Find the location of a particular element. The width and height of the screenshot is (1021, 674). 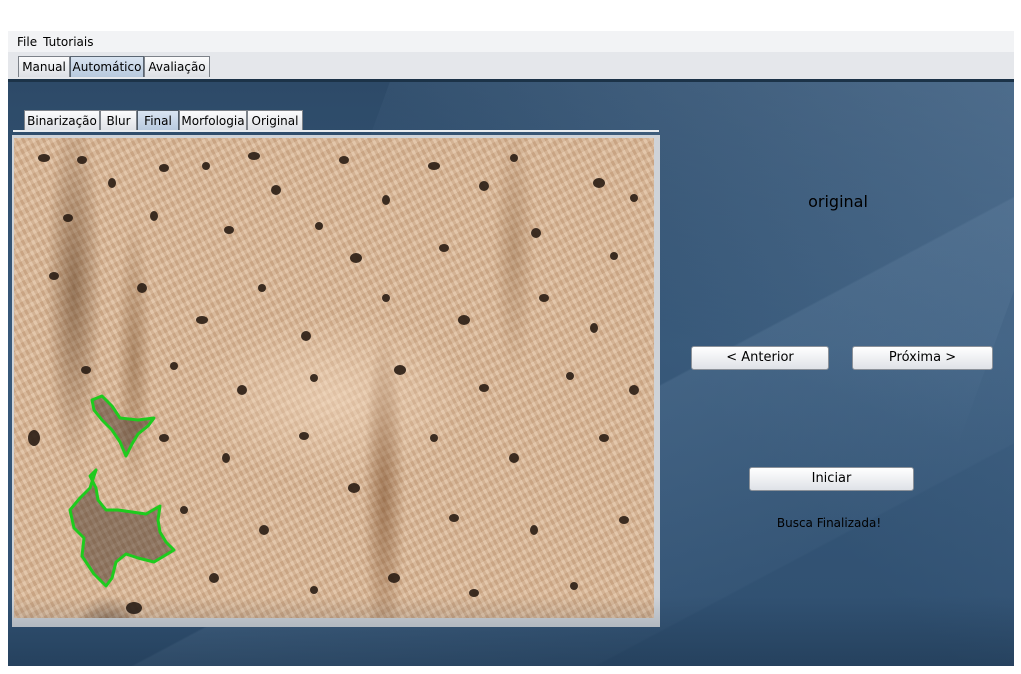

tab-avaliacao: Avaliação is located at coordinates (177, 66).